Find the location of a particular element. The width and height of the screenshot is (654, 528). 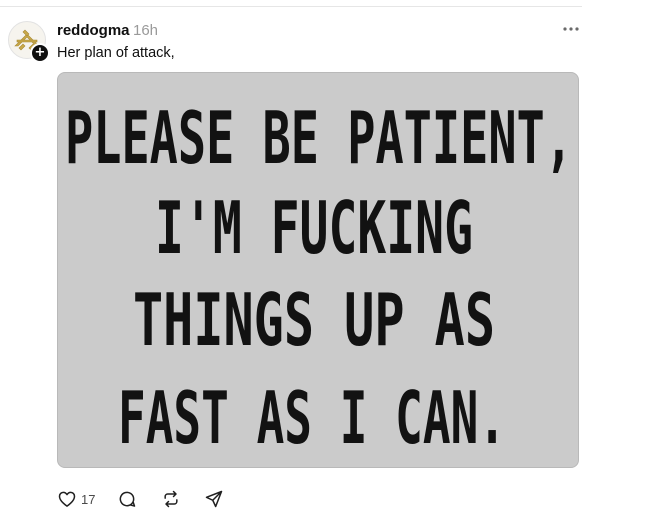

share-icon is located at coordinates (214, 499).